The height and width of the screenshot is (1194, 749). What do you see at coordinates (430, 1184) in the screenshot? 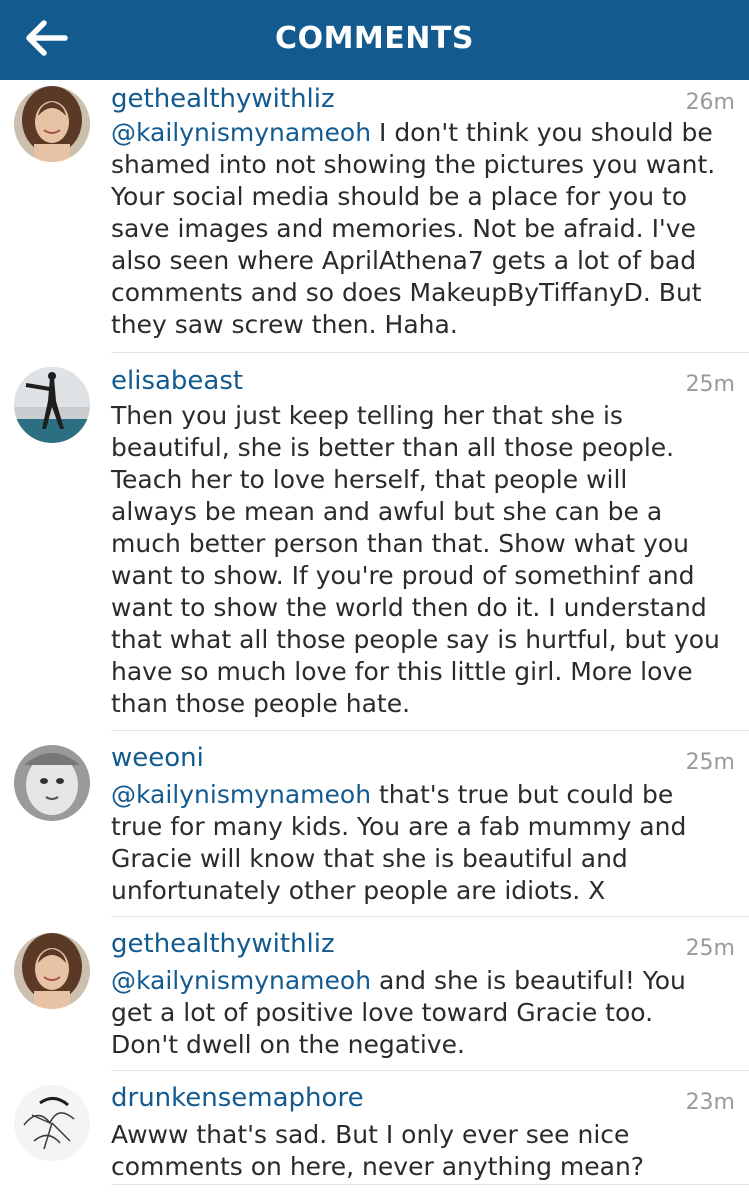
I see `divider` at bounding box center [430, 1184].